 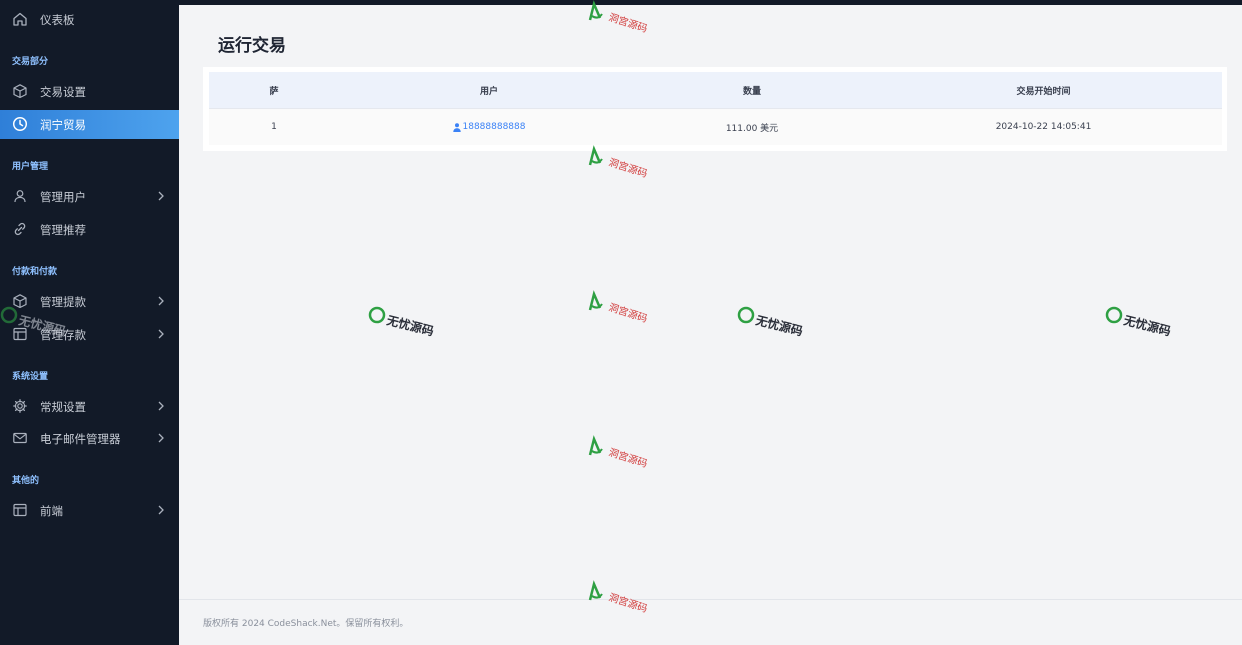 I want to click on page-title: 运行交易, so click(x=252, y=46).